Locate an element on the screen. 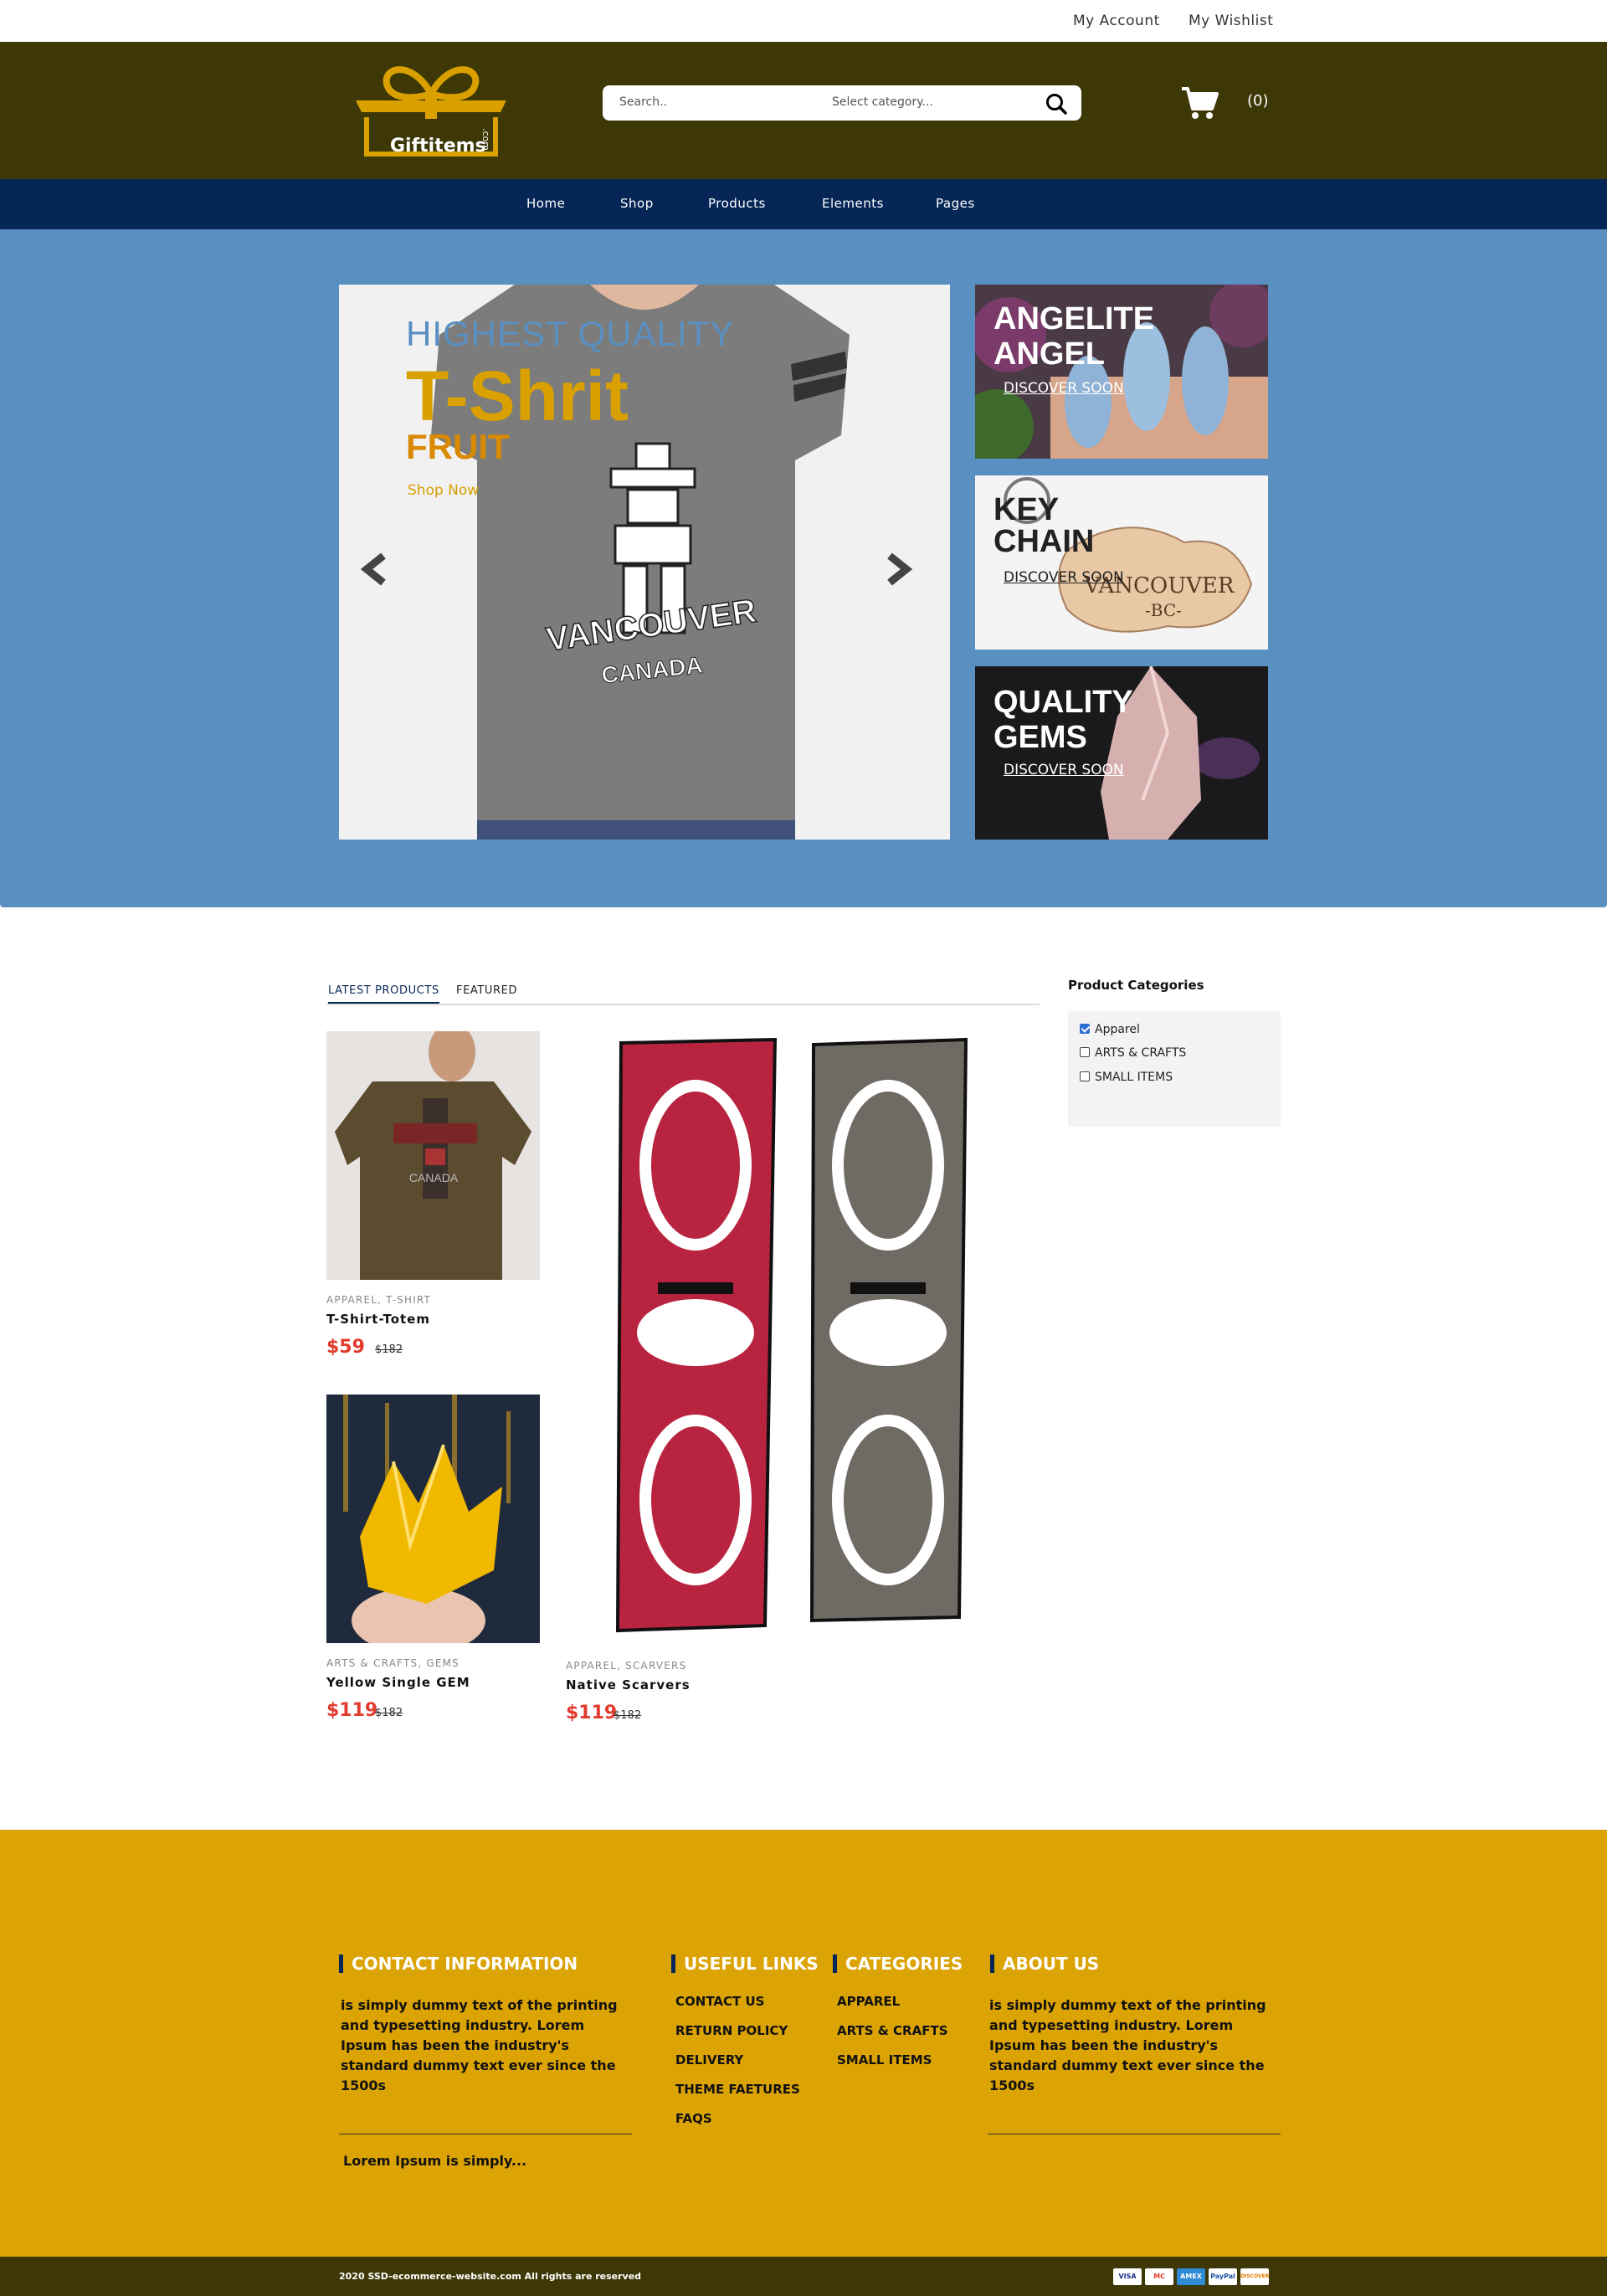  promo-title-line2: ANGEL is located at coordinates (1049, 354).